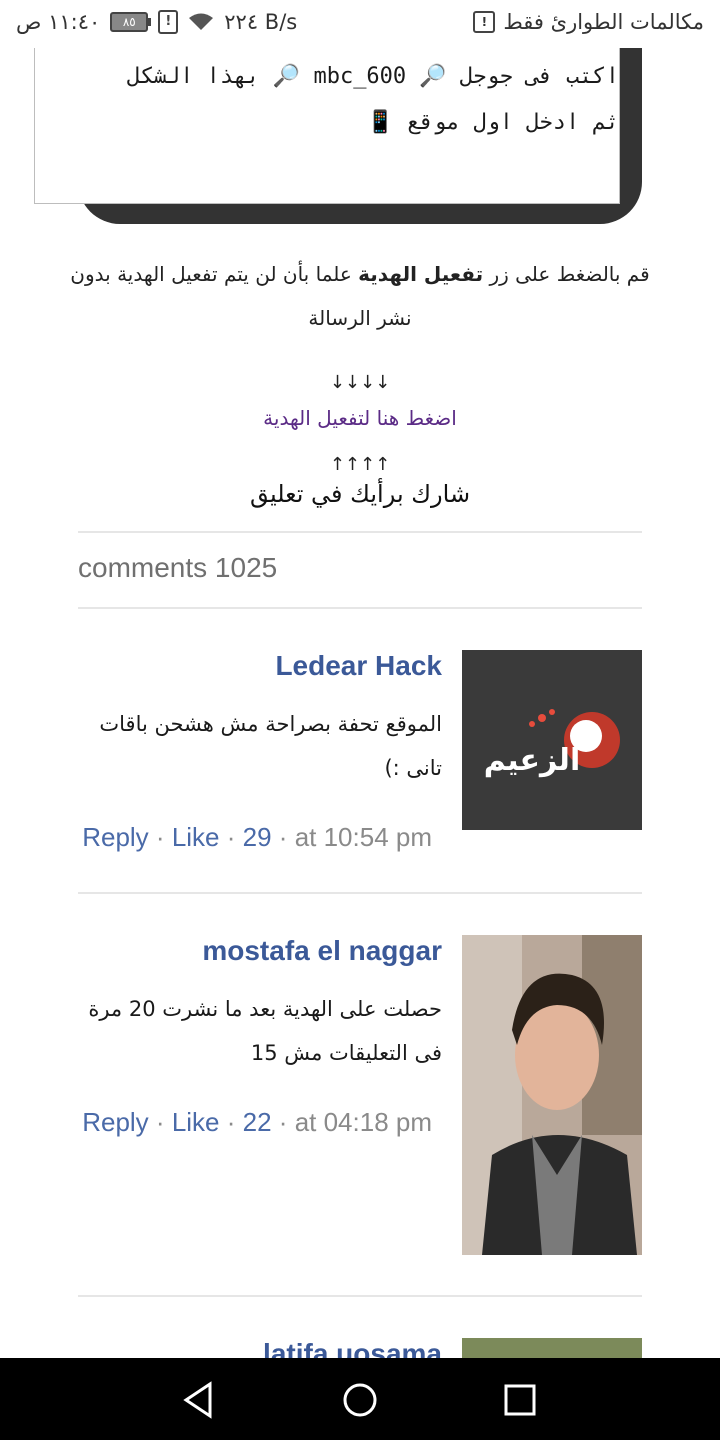 Image resolution: width=720 pixels, height=1440 pixels. I want to click on status-right: مكالمات الطوارئ فقط !, so click(588, 22).